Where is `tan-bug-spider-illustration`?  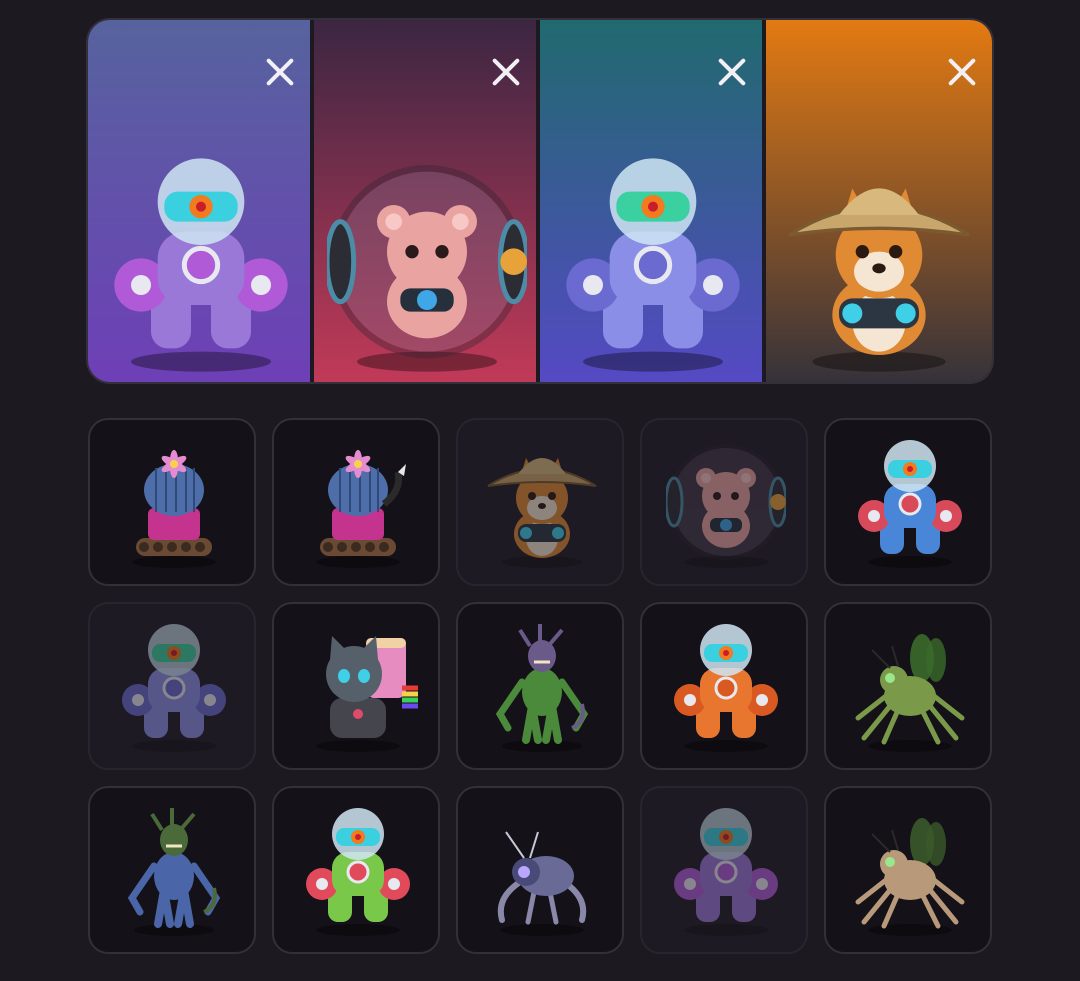 tan-bug-spider-illustration is located at coordinates (910, 872).